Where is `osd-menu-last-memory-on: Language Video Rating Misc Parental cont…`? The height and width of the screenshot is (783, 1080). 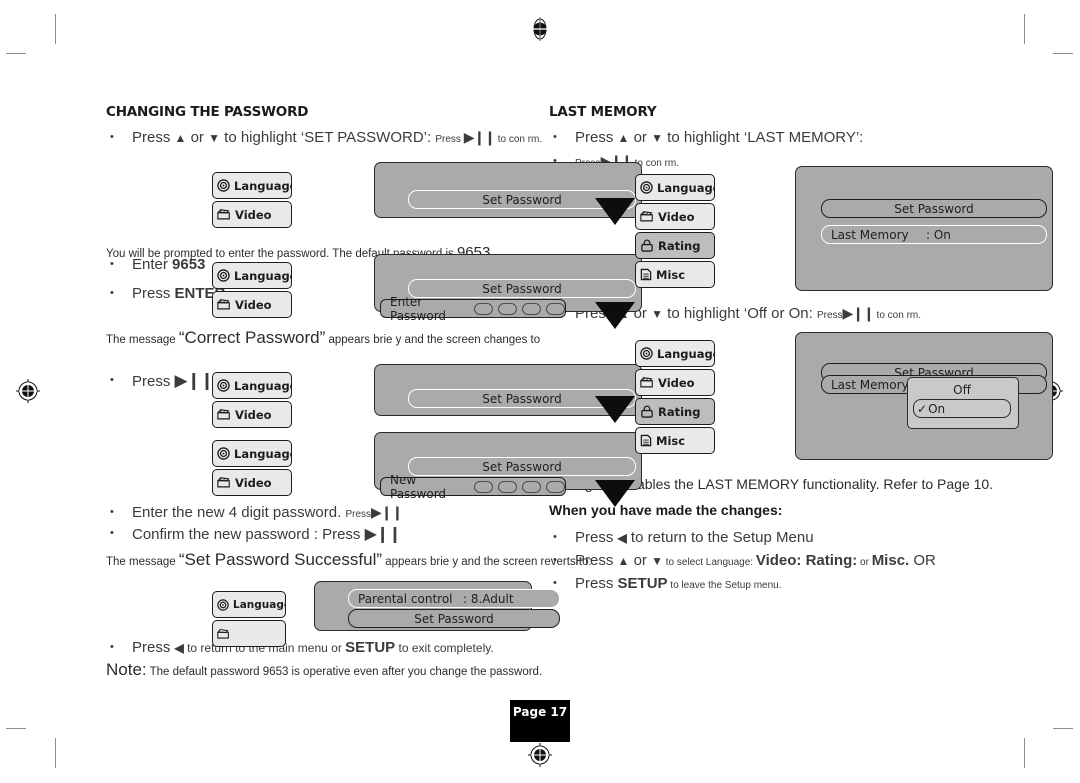
osd-menu-last-memory-on: Language Video Rating Misc Parental cont… is located at coordinates (844, 228).